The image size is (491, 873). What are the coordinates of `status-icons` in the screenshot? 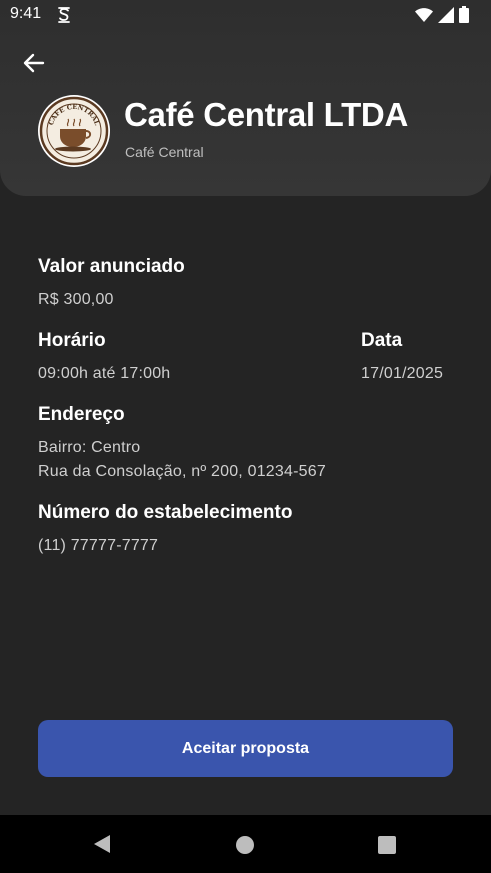 It's located at (442, 14).